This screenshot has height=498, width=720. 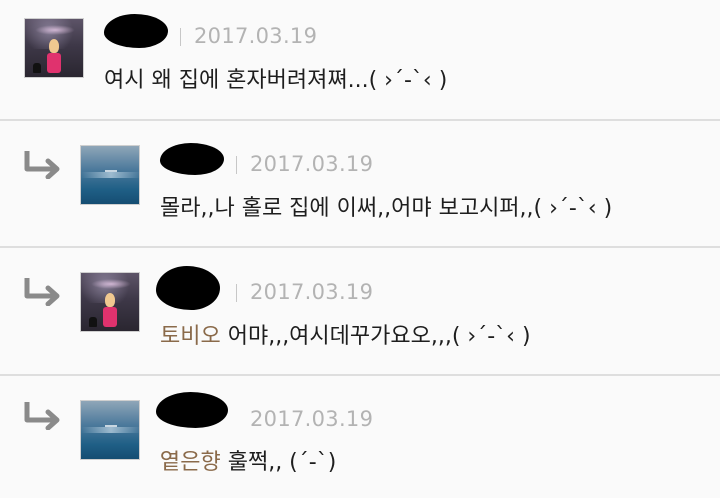 I want to click on comment-text: 몰라,,나 홀로 집에 이써,,어먀 보고시퍼,,( ›´-`‹ ), so click(x=386, y=206).